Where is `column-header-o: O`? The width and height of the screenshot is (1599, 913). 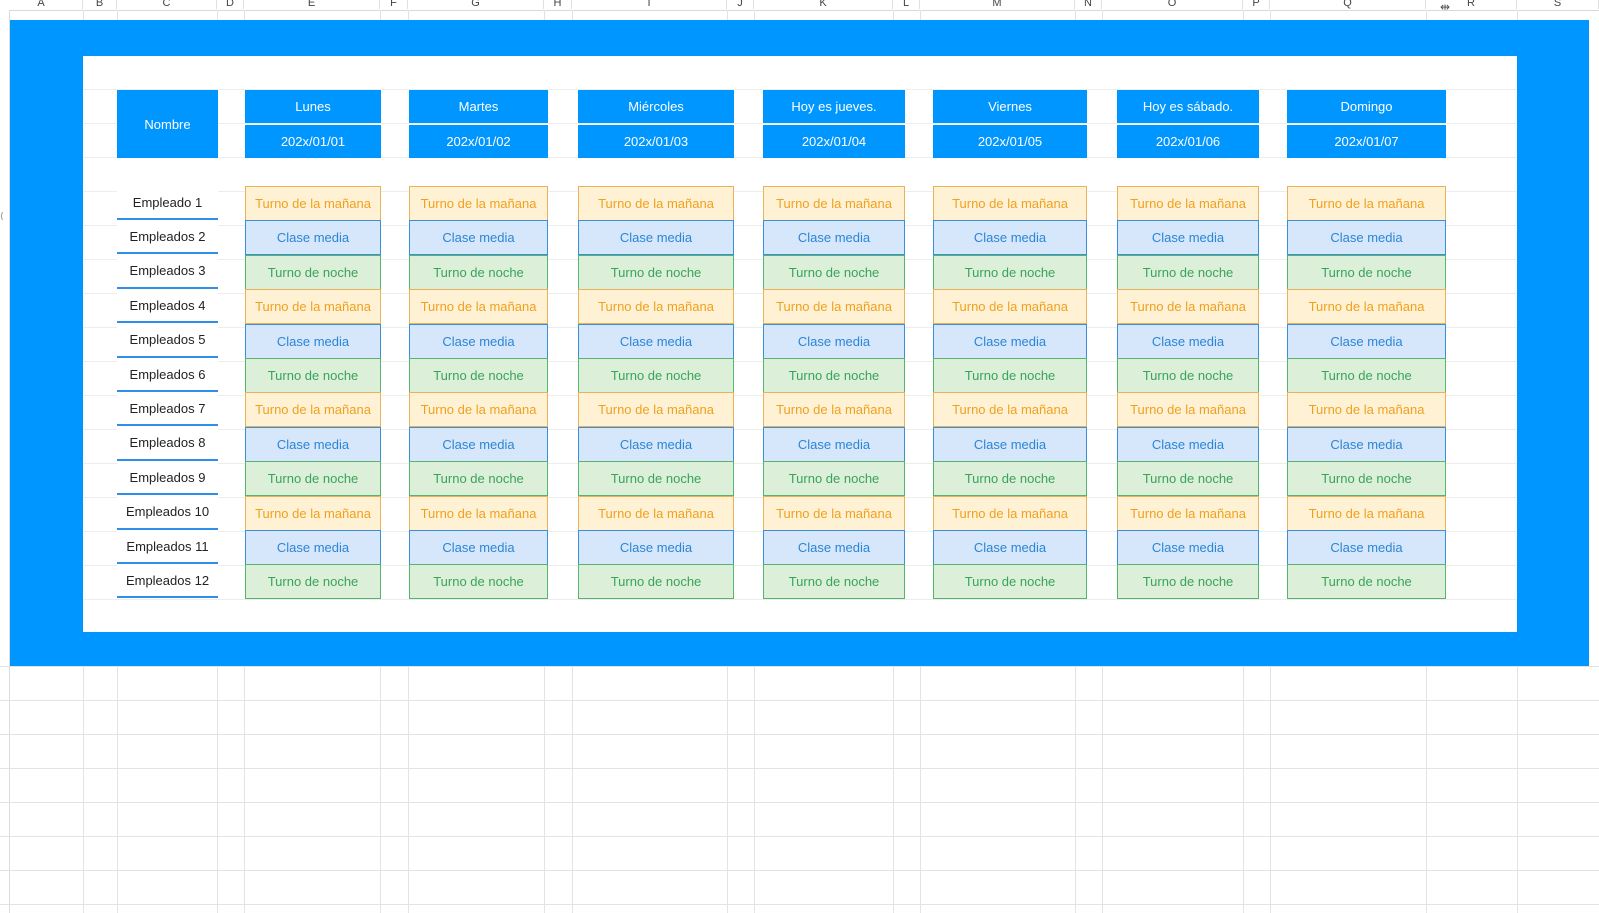
column-header-o: O is located at coordinates (1172, 4).